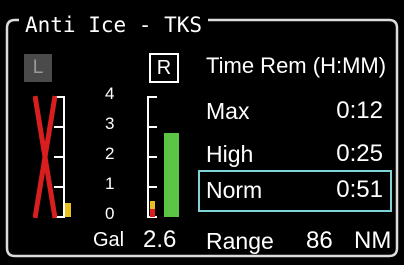 The image size is (404, 265). Describe the element at coordinates (152, 205) in the screenshot. I see `right-tank-yellow-band` at that location.